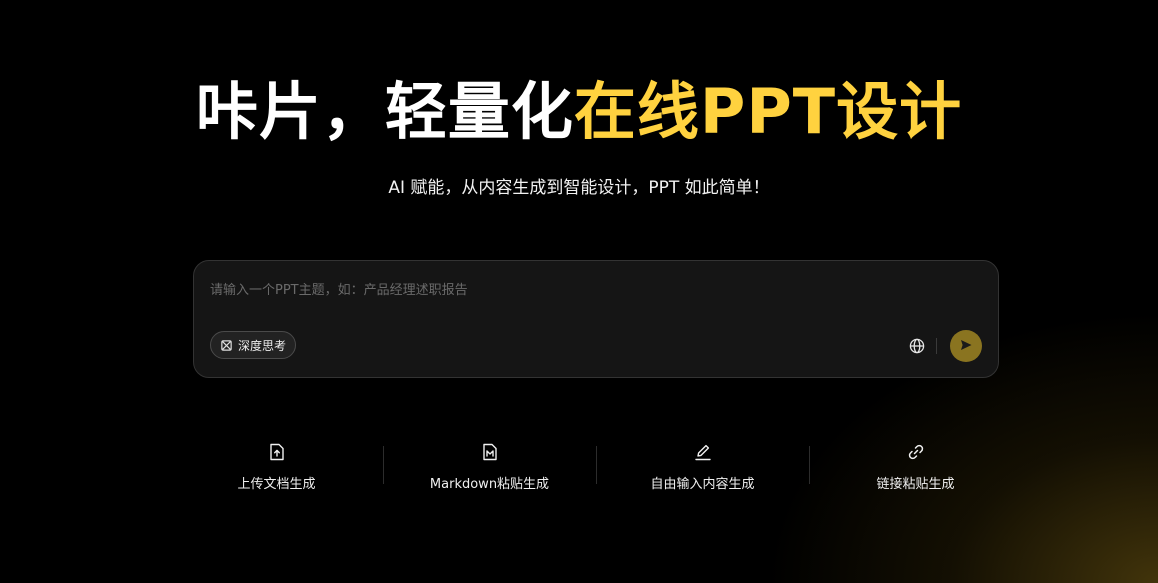  Describe the element at coordinates (595, 290) in the screenshot. I see `prompt-input` at that location.